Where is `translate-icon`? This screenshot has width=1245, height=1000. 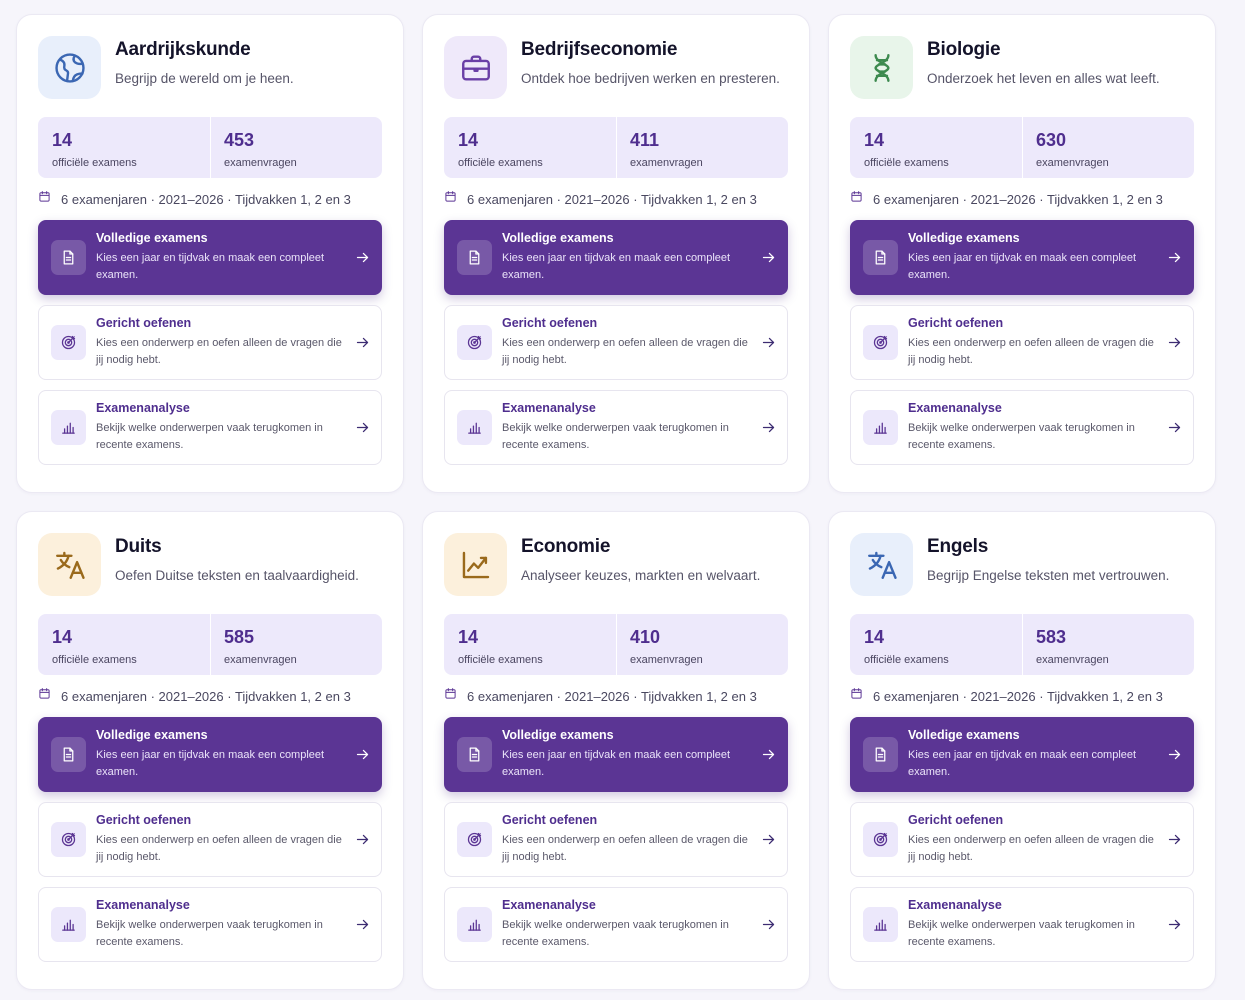 translate-icon is located at coordinates (69, 564).